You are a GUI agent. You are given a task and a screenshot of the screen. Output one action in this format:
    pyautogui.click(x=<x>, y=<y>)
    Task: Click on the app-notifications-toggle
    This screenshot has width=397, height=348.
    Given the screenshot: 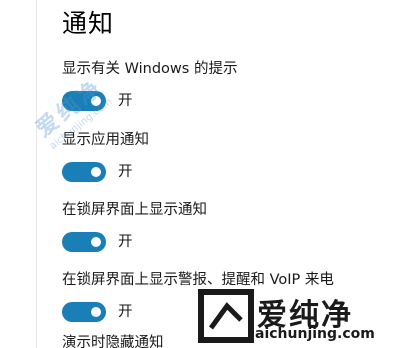 What is the action you would take?
    pyautogui.click(x=84, y=172)
    